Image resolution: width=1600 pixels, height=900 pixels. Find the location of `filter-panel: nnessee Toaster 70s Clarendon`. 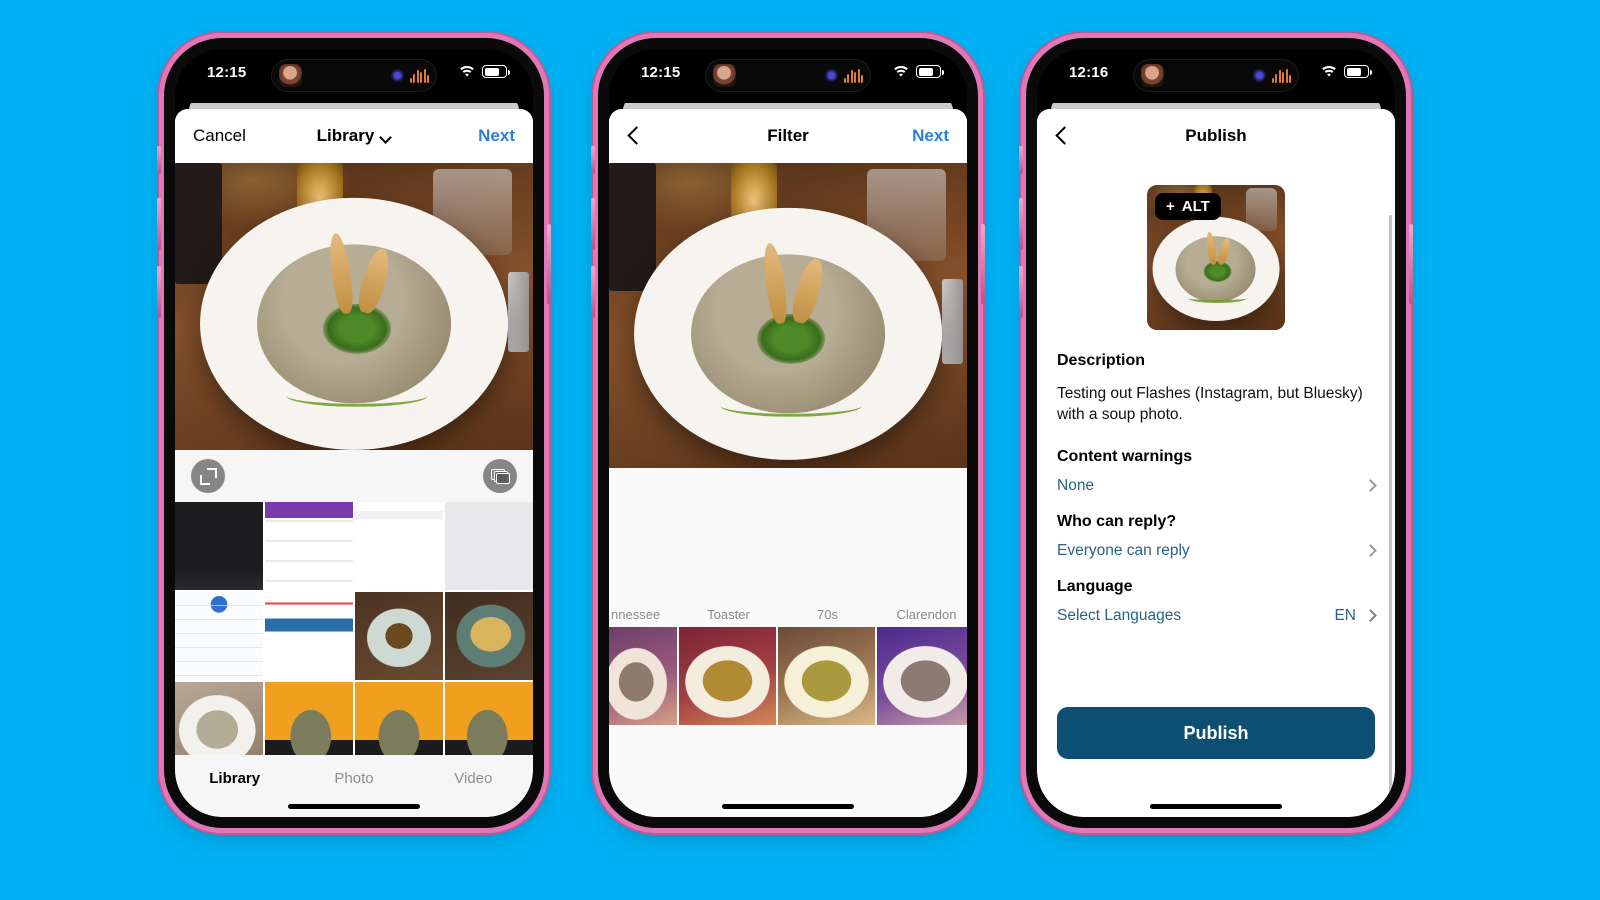

filter-panel: nnessee Toaster 70s Clarendon is located at coordinates (788, 642).